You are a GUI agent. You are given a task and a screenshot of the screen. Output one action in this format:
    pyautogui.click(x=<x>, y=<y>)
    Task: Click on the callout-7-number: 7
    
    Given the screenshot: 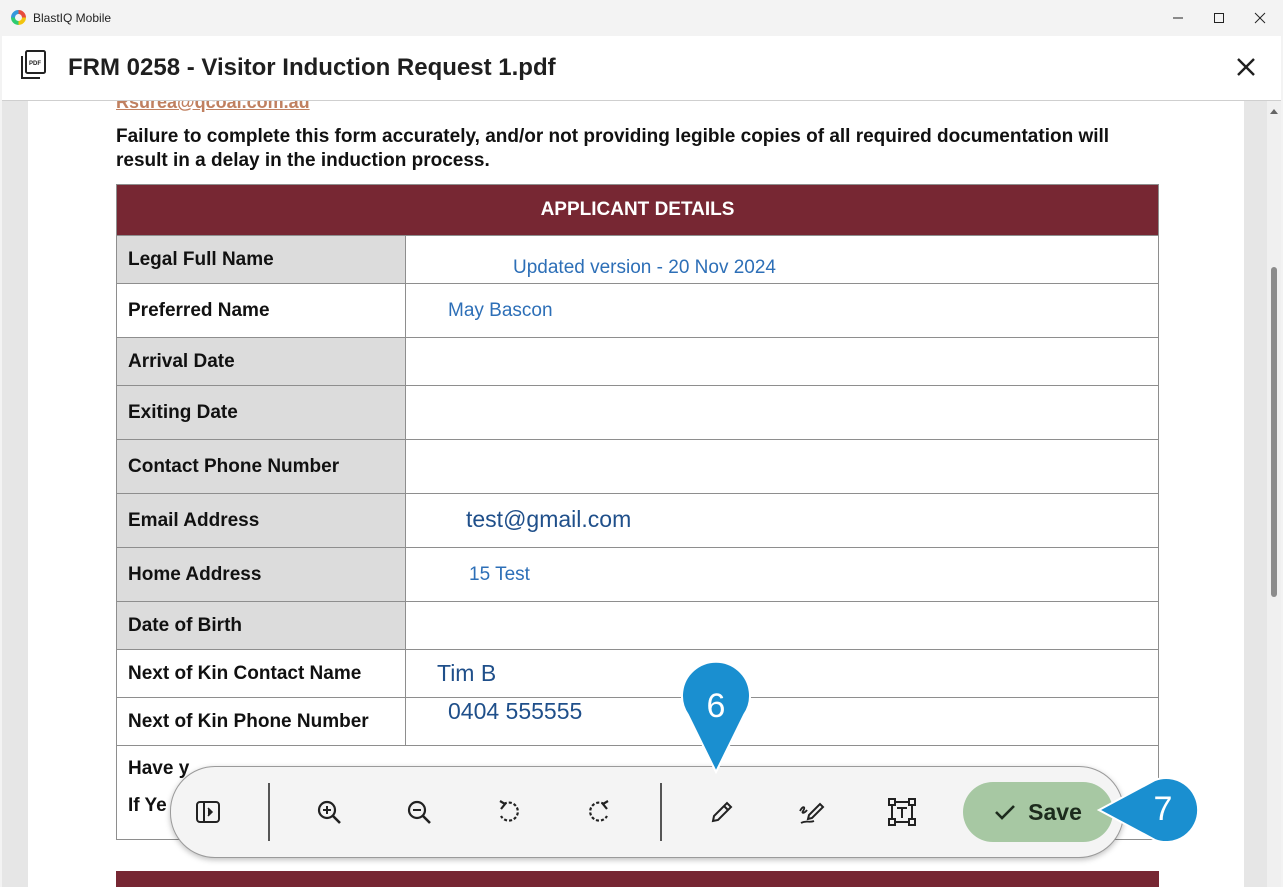 What is the action you would take?
    pyautogui.click(x=1163, y=808)
    